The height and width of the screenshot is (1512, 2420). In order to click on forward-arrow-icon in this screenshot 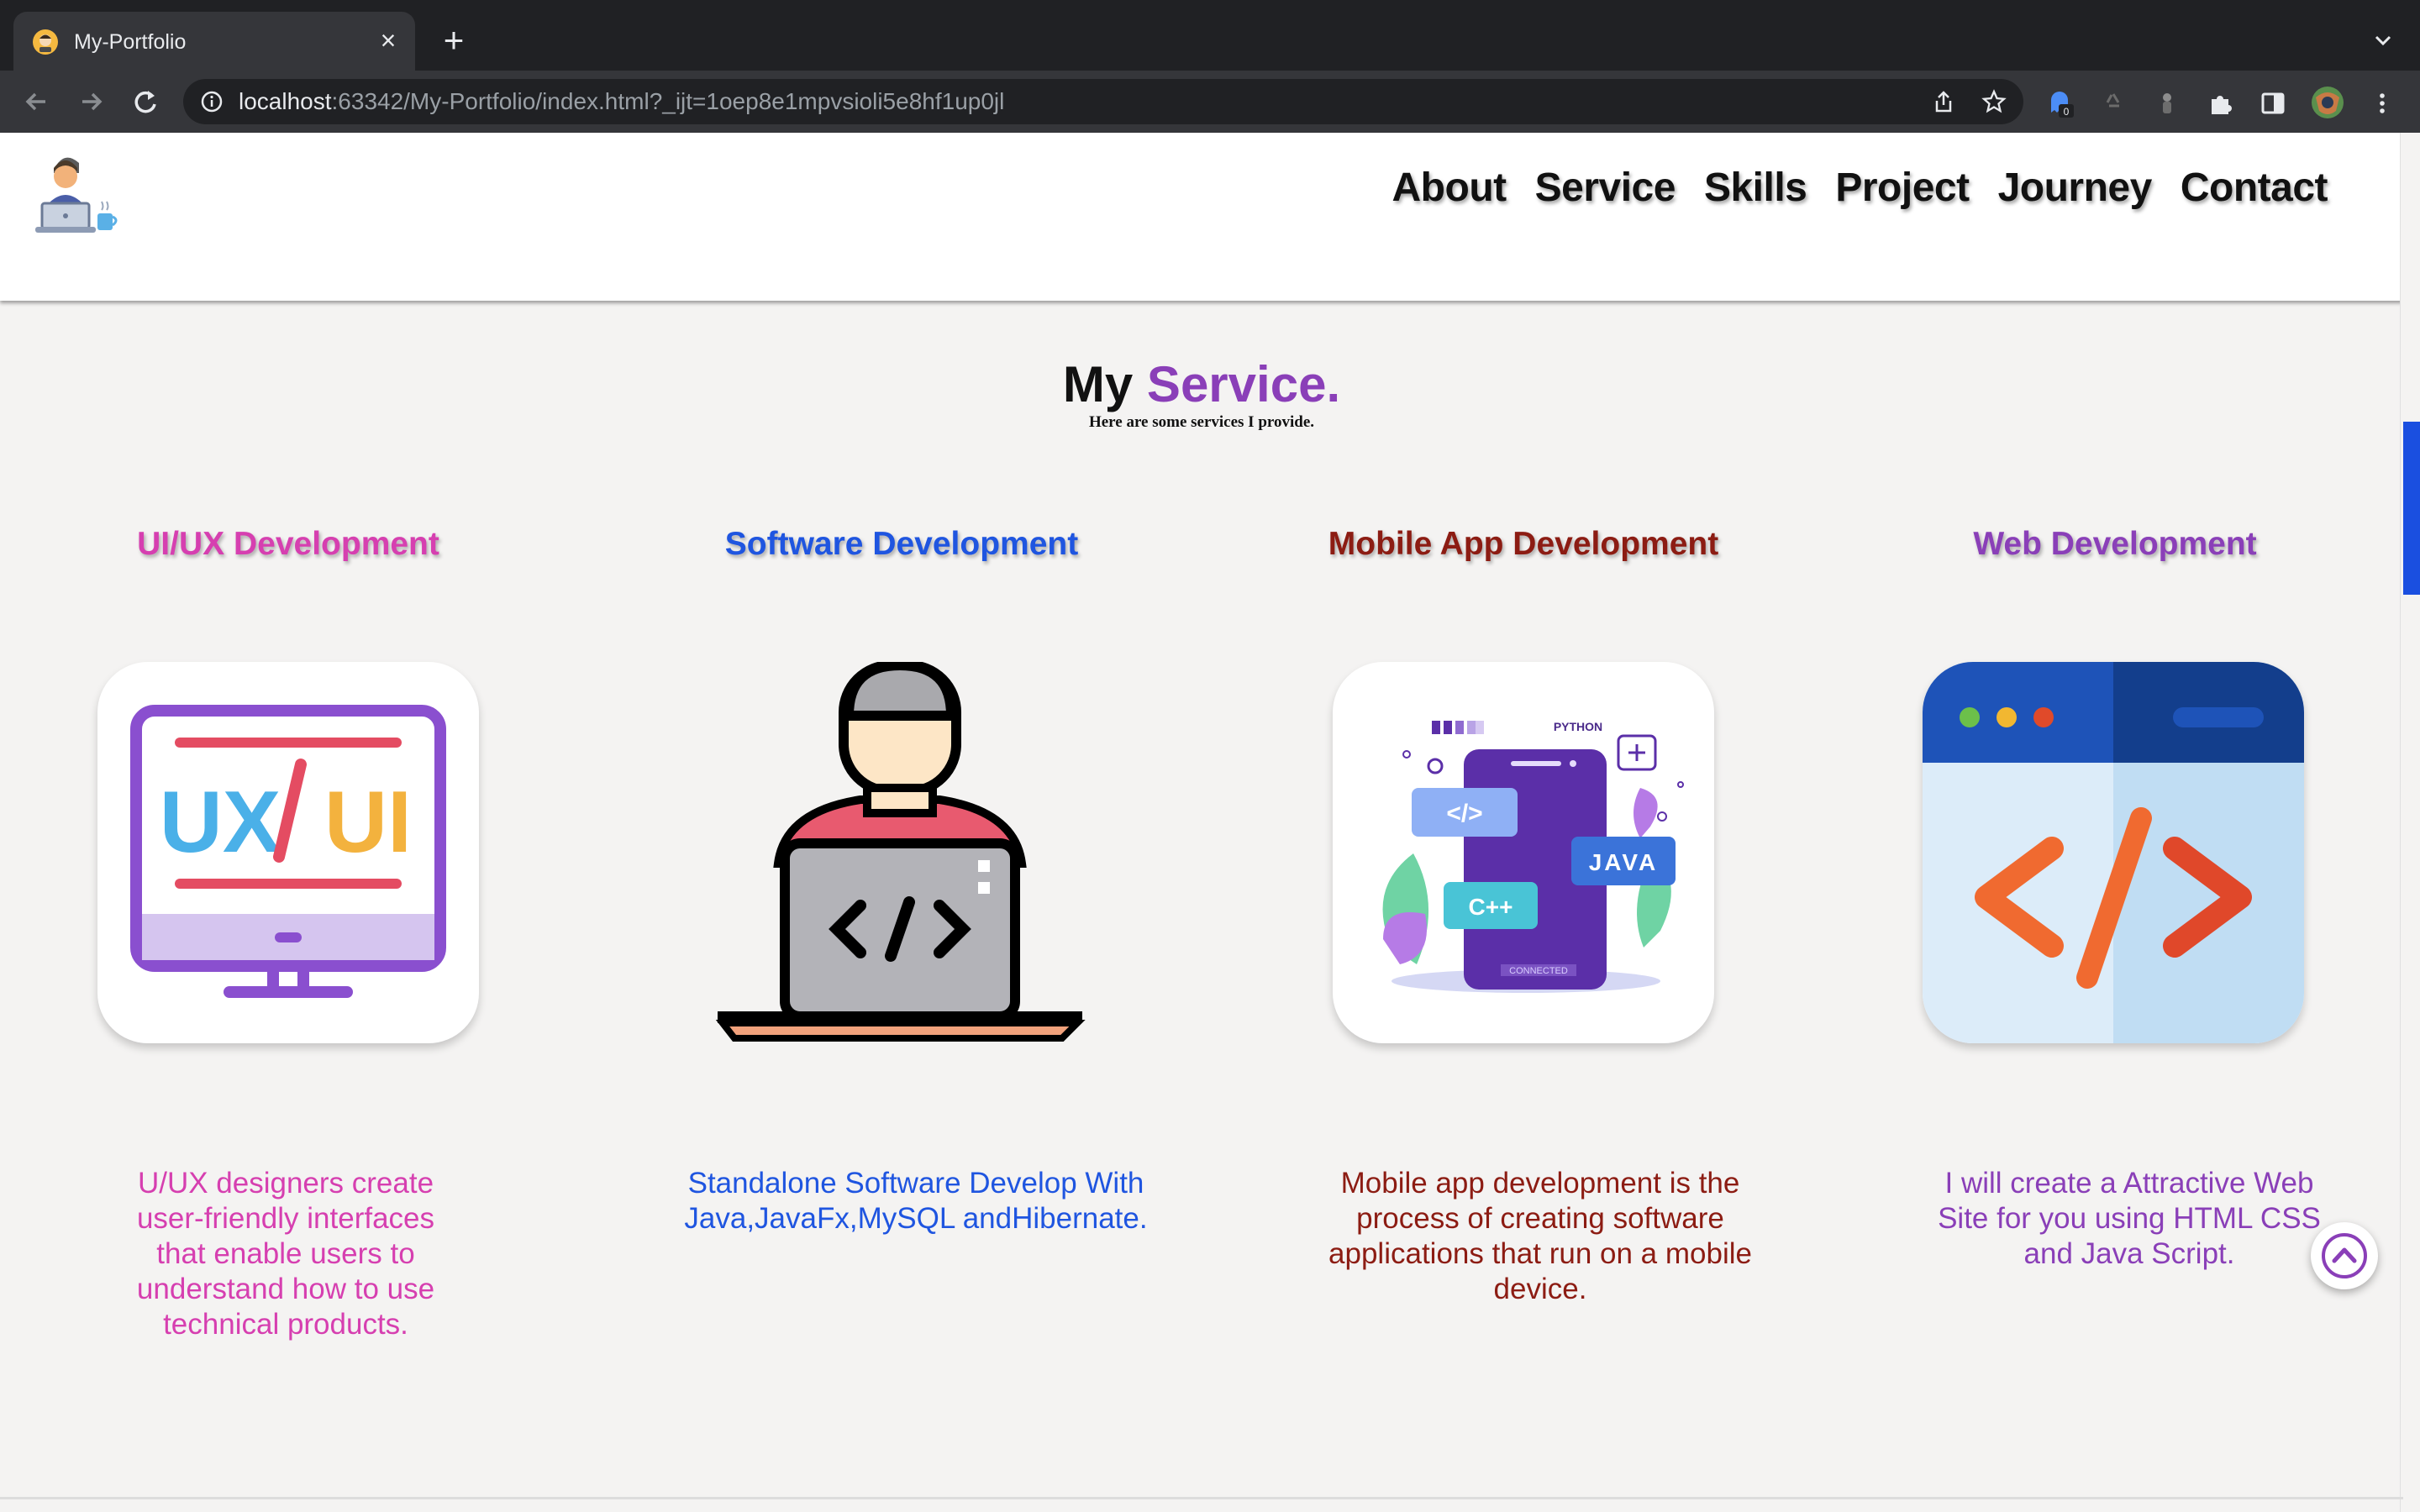, I will do `click(92, 101)`.